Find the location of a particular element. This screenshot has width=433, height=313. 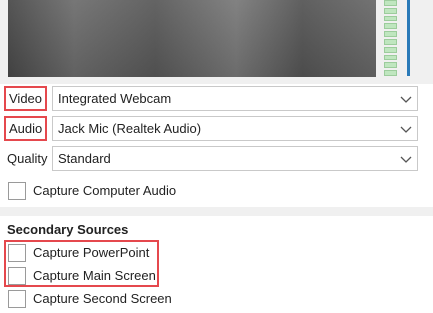

audio-row: Audio Jack Mic (Realtek Audio) is located at coordinates (216, 128).